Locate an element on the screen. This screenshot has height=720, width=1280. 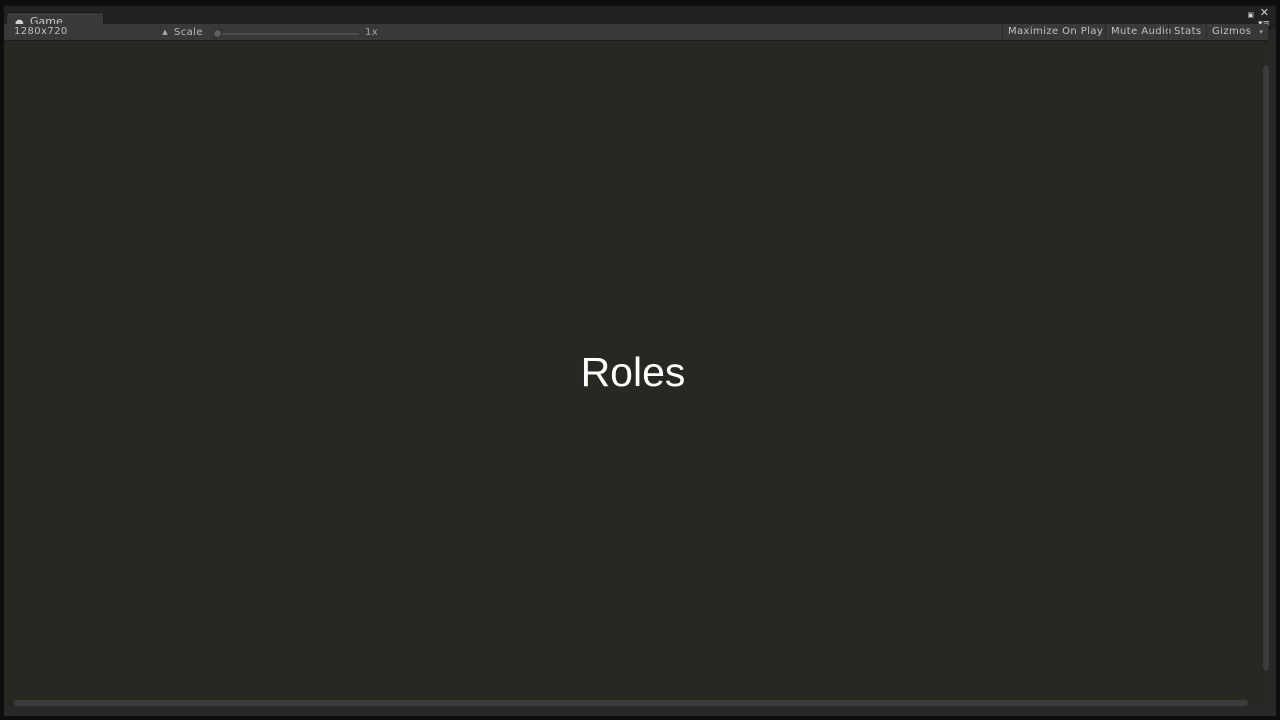
horizontal-scrollbar-thumb is located at coordinates (631, 703).